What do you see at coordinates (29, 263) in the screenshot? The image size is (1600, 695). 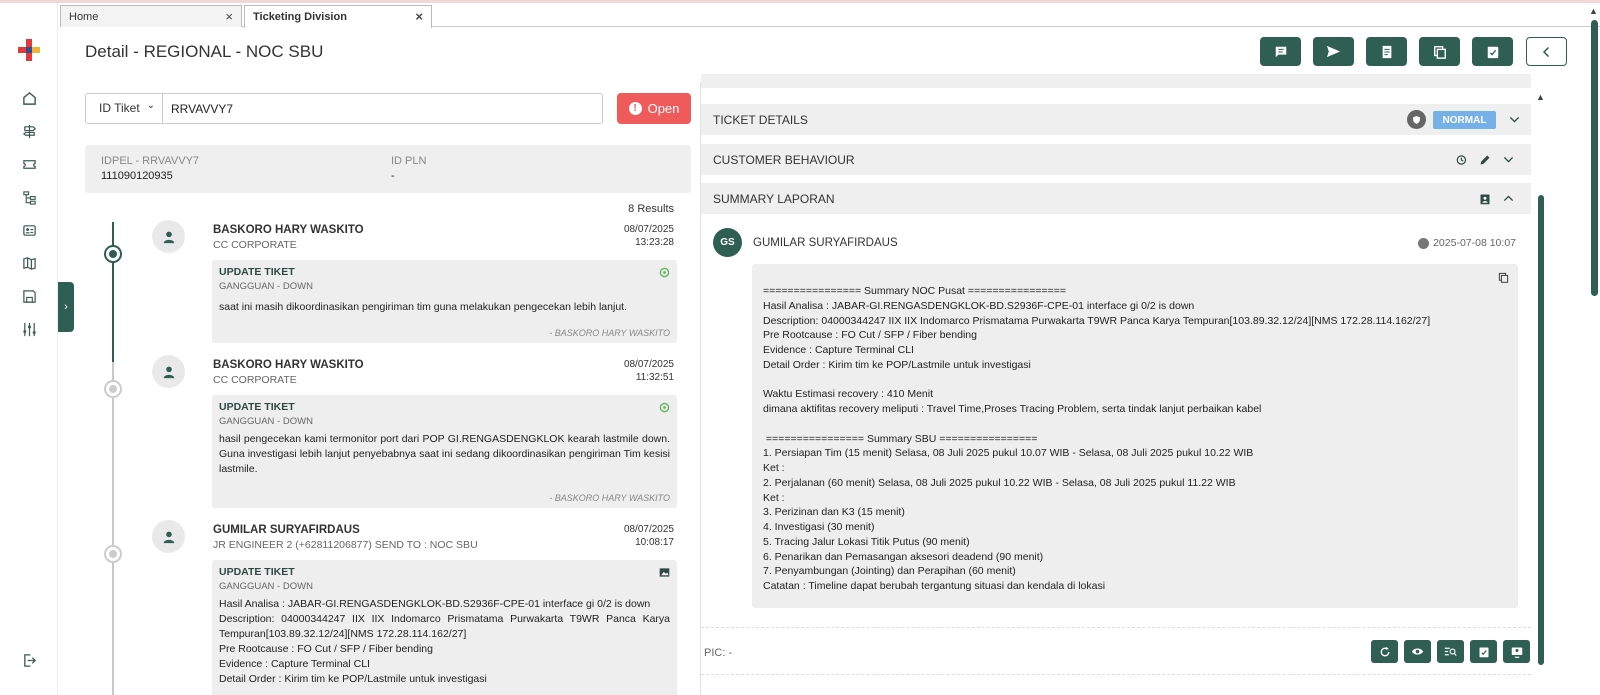 I see `map-icon` at bounding box center [29, 263].